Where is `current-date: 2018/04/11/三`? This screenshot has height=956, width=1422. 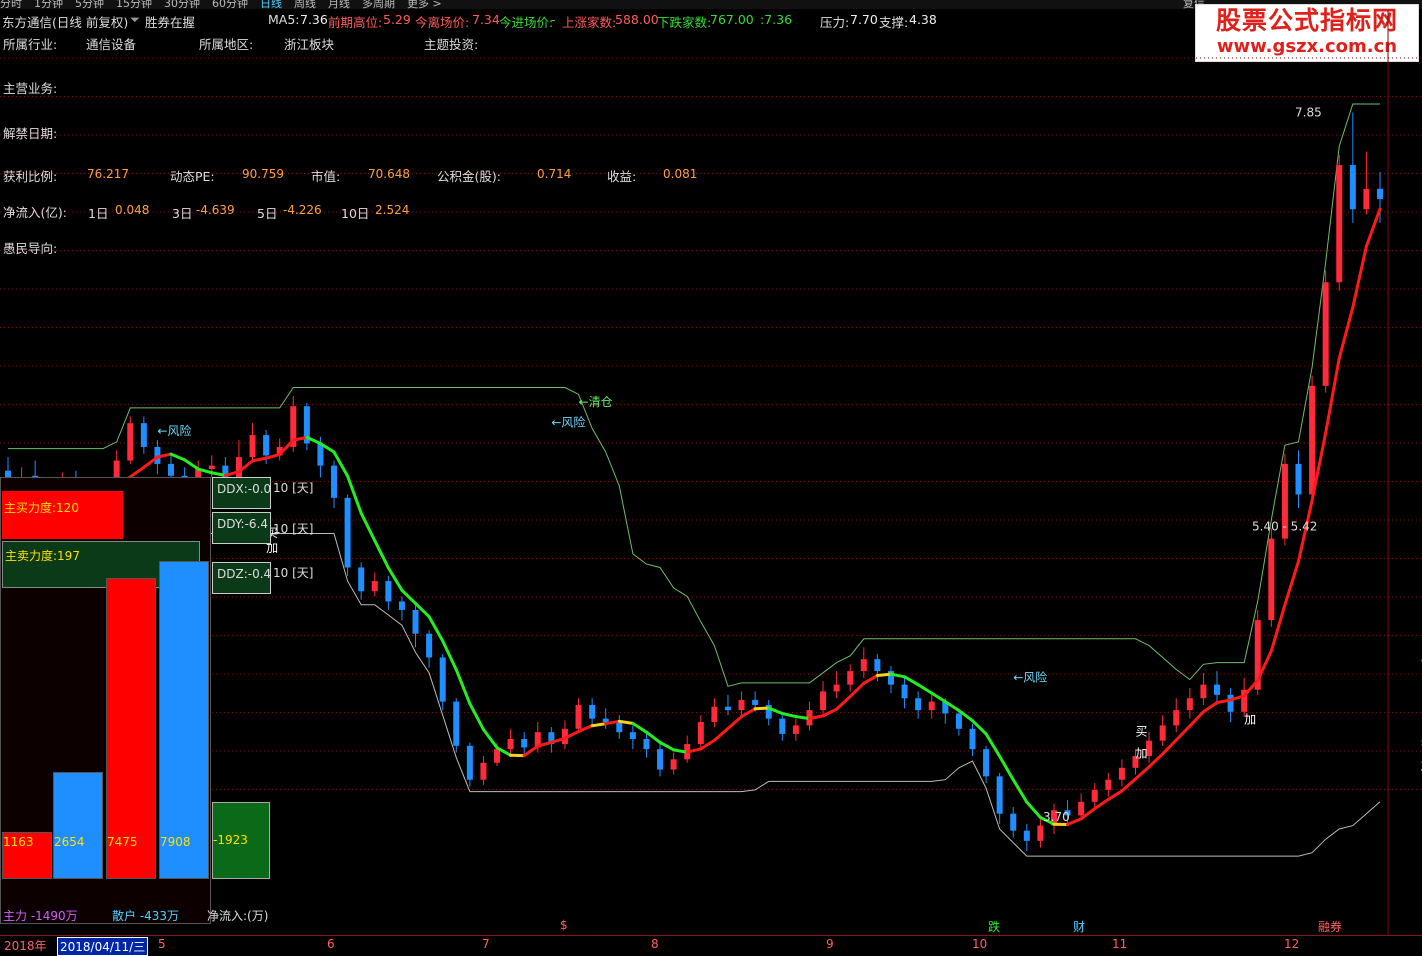
current-date: 2018/04/11/三 is located at coordinates (102, 946).